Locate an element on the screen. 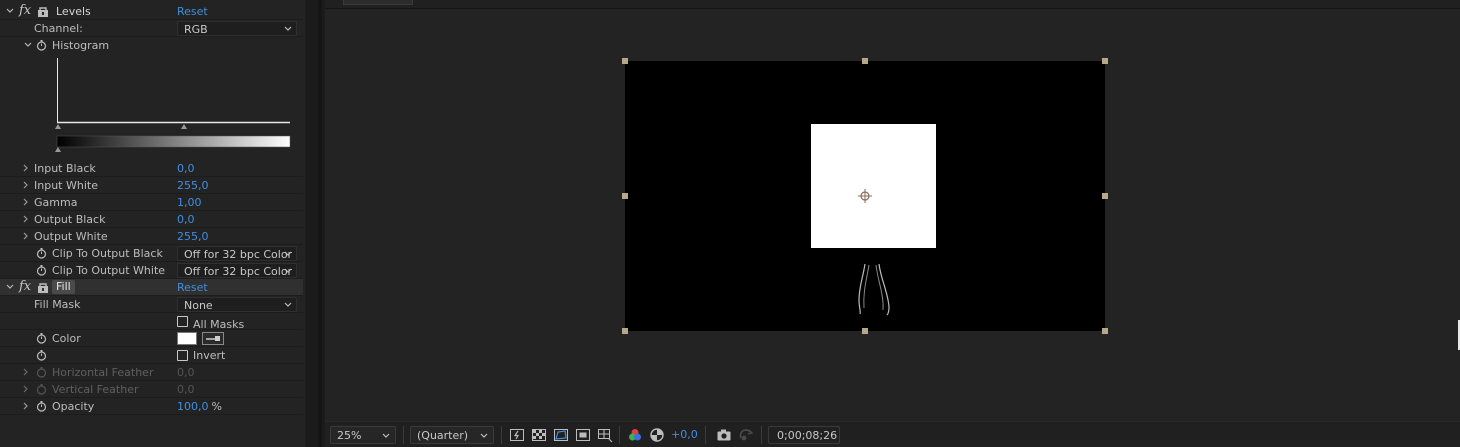 This screenshot has width=1460, height=447. viewer-tab is located at coordinates (378, 2).